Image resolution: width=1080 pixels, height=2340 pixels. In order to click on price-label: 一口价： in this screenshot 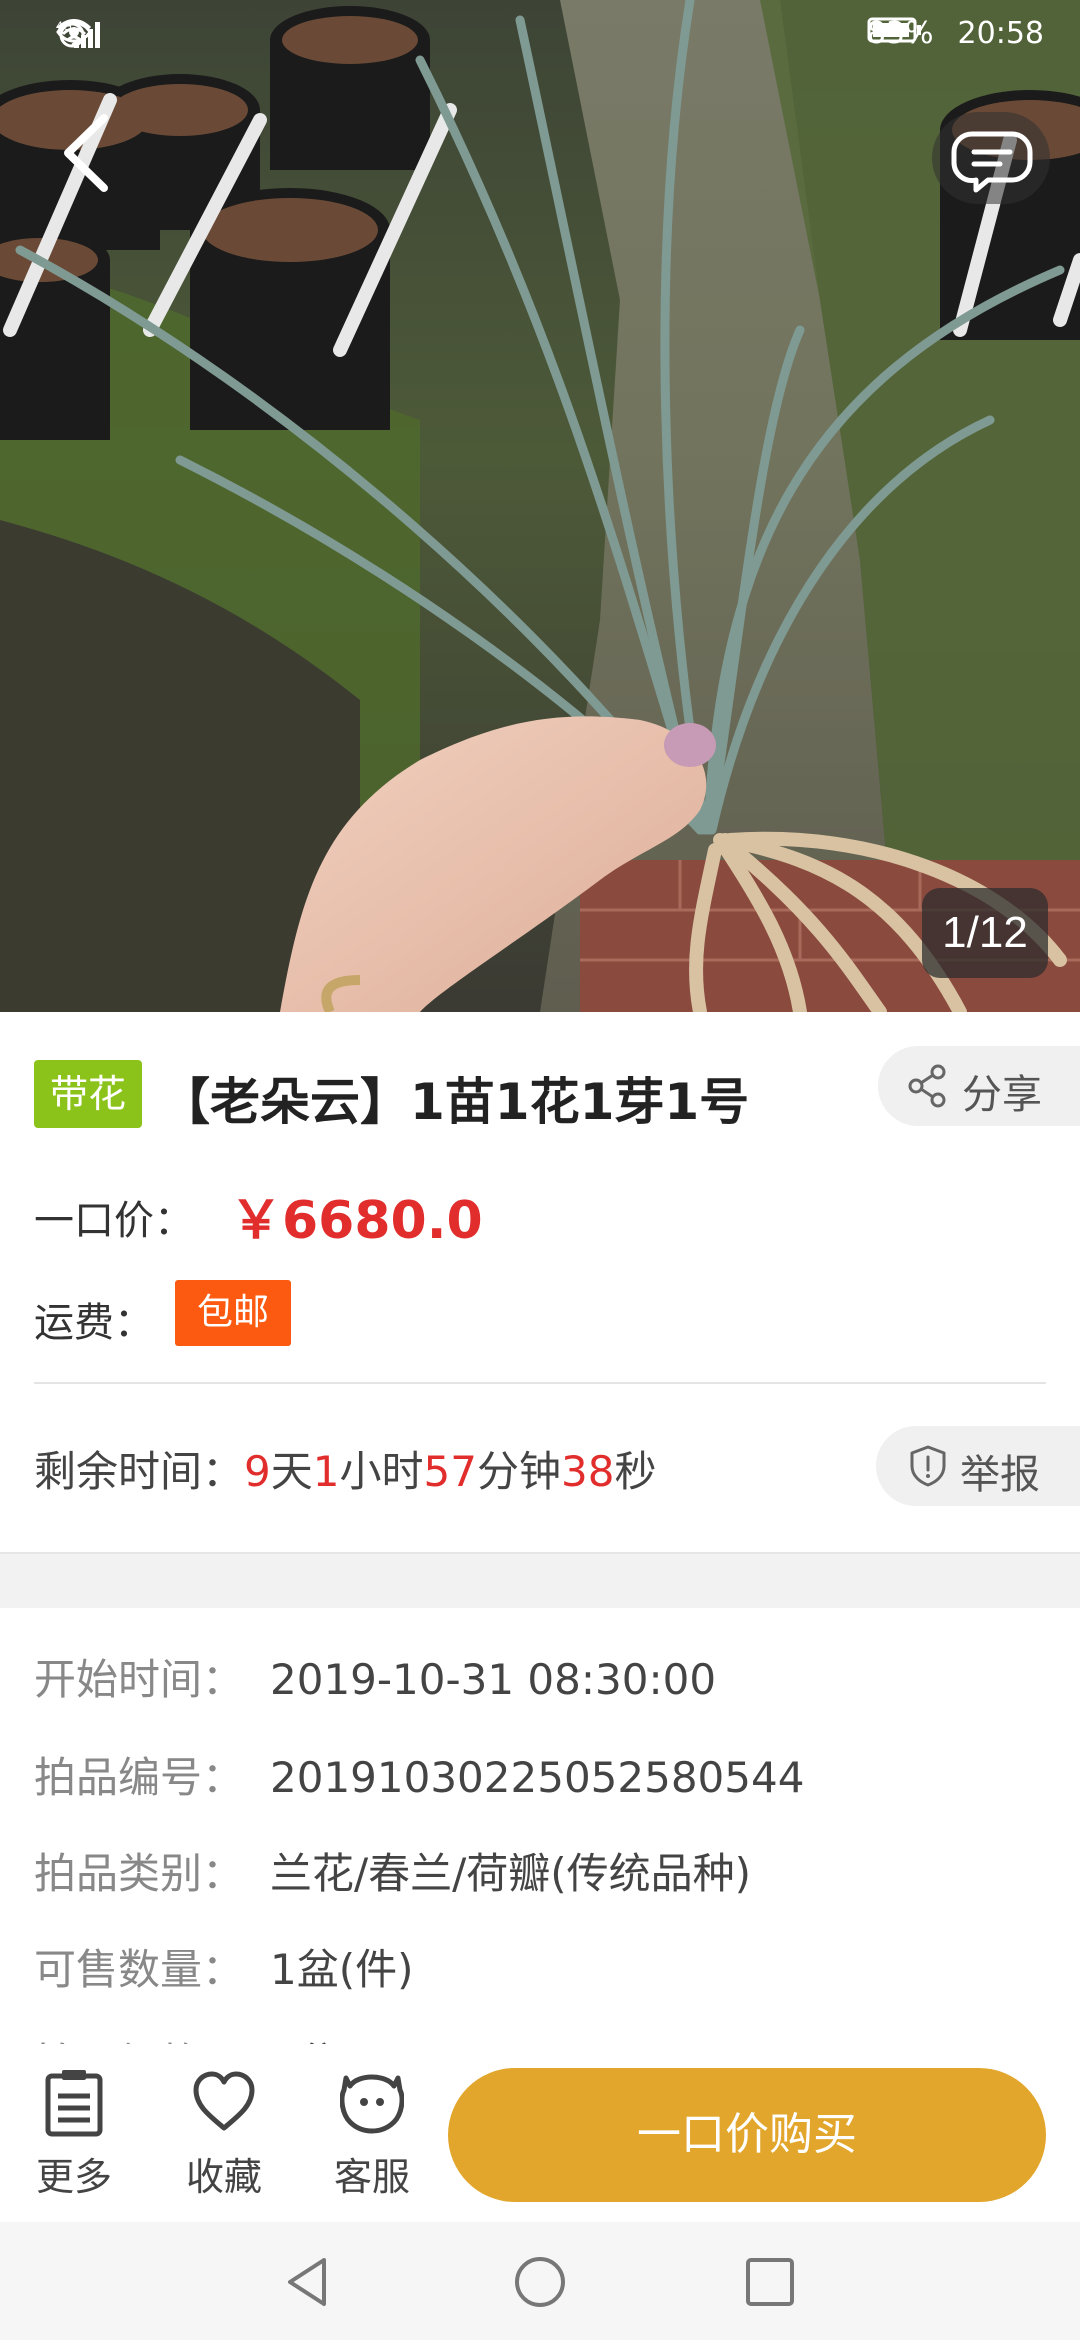, I will do `click(114, 1221)`.